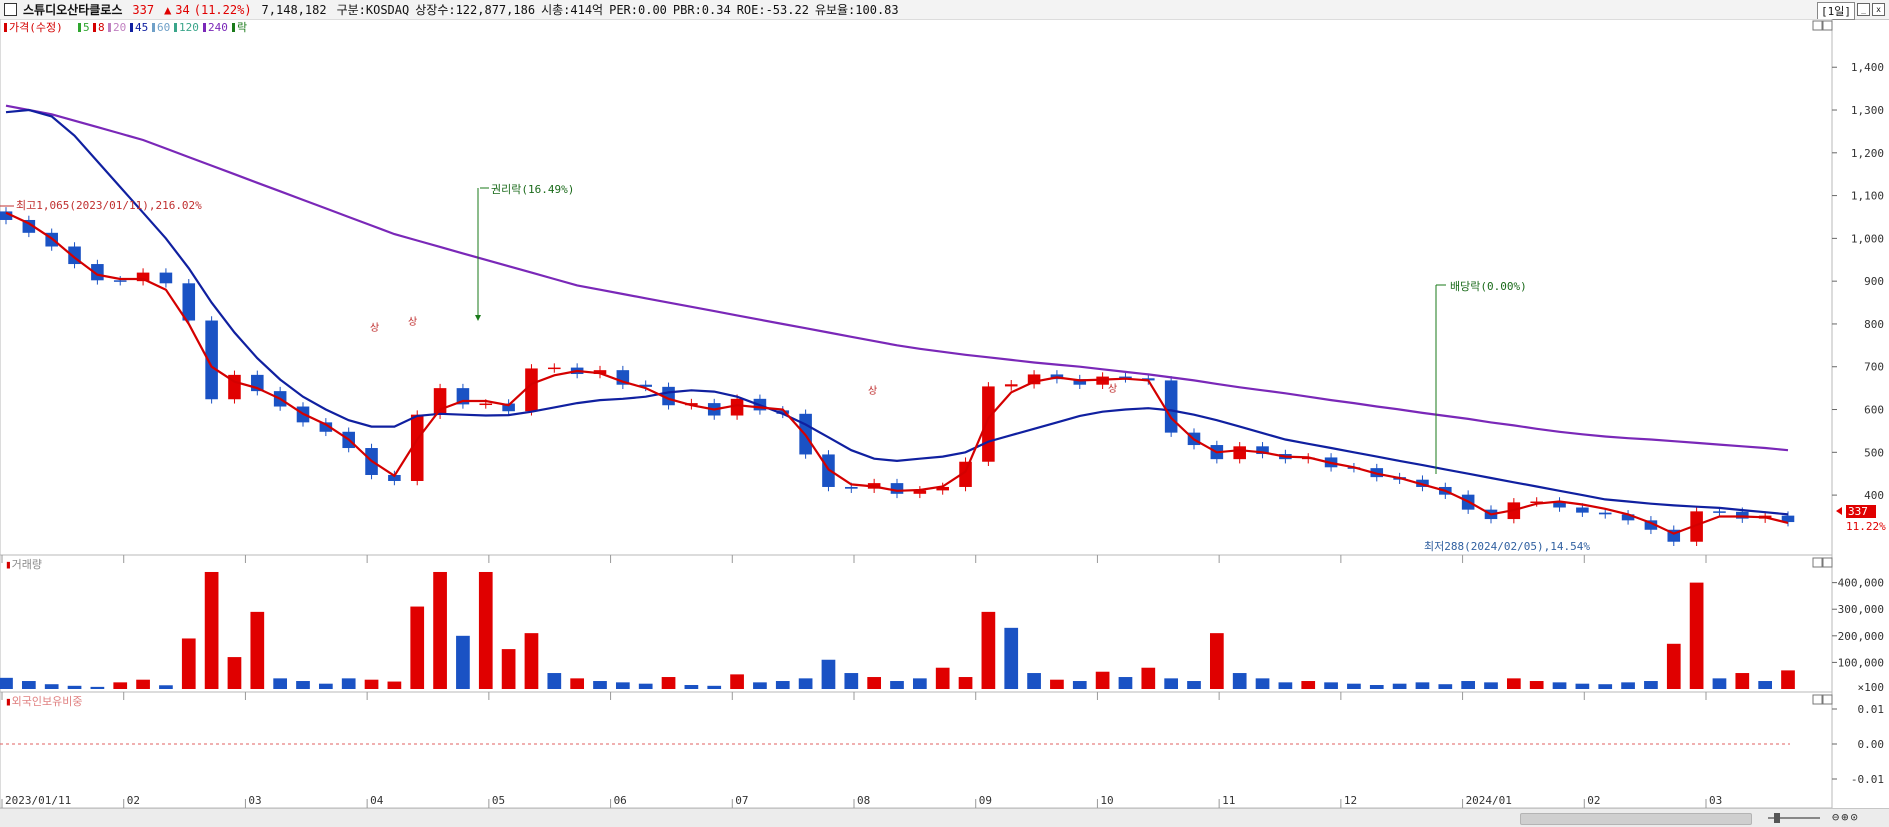  I want to click on window-buttons: _ x, so click(1871, 9).